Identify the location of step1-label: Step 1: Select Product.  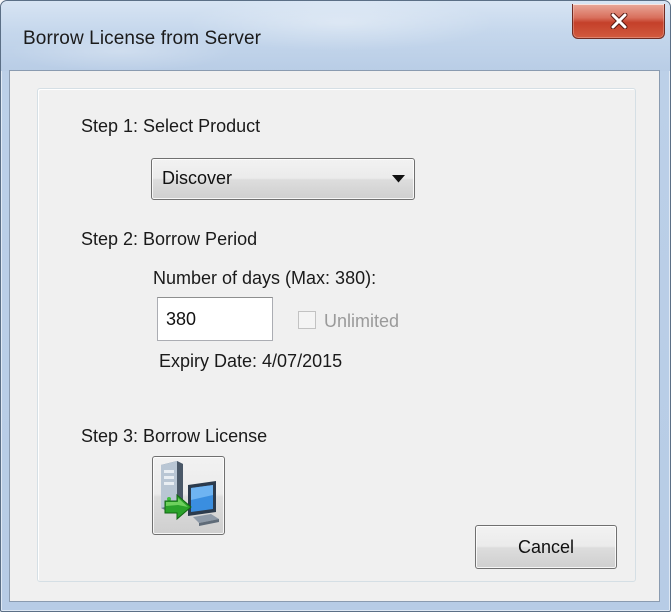
(171, 126).